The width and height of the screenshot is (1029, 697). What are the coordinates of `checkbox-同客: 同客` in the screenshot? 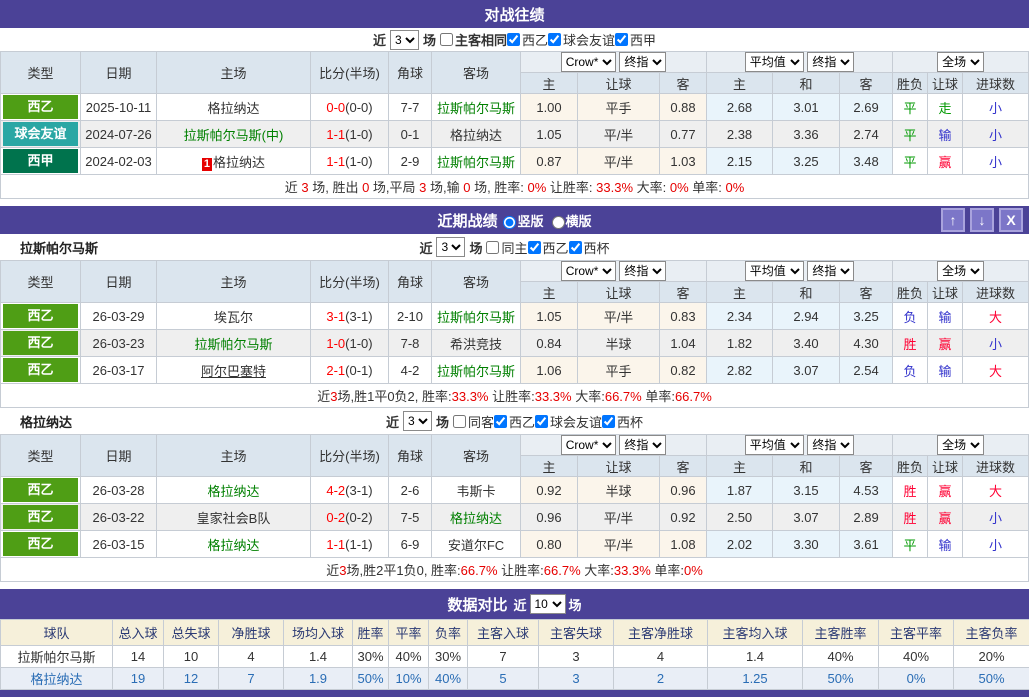 It's located at (473, 421).